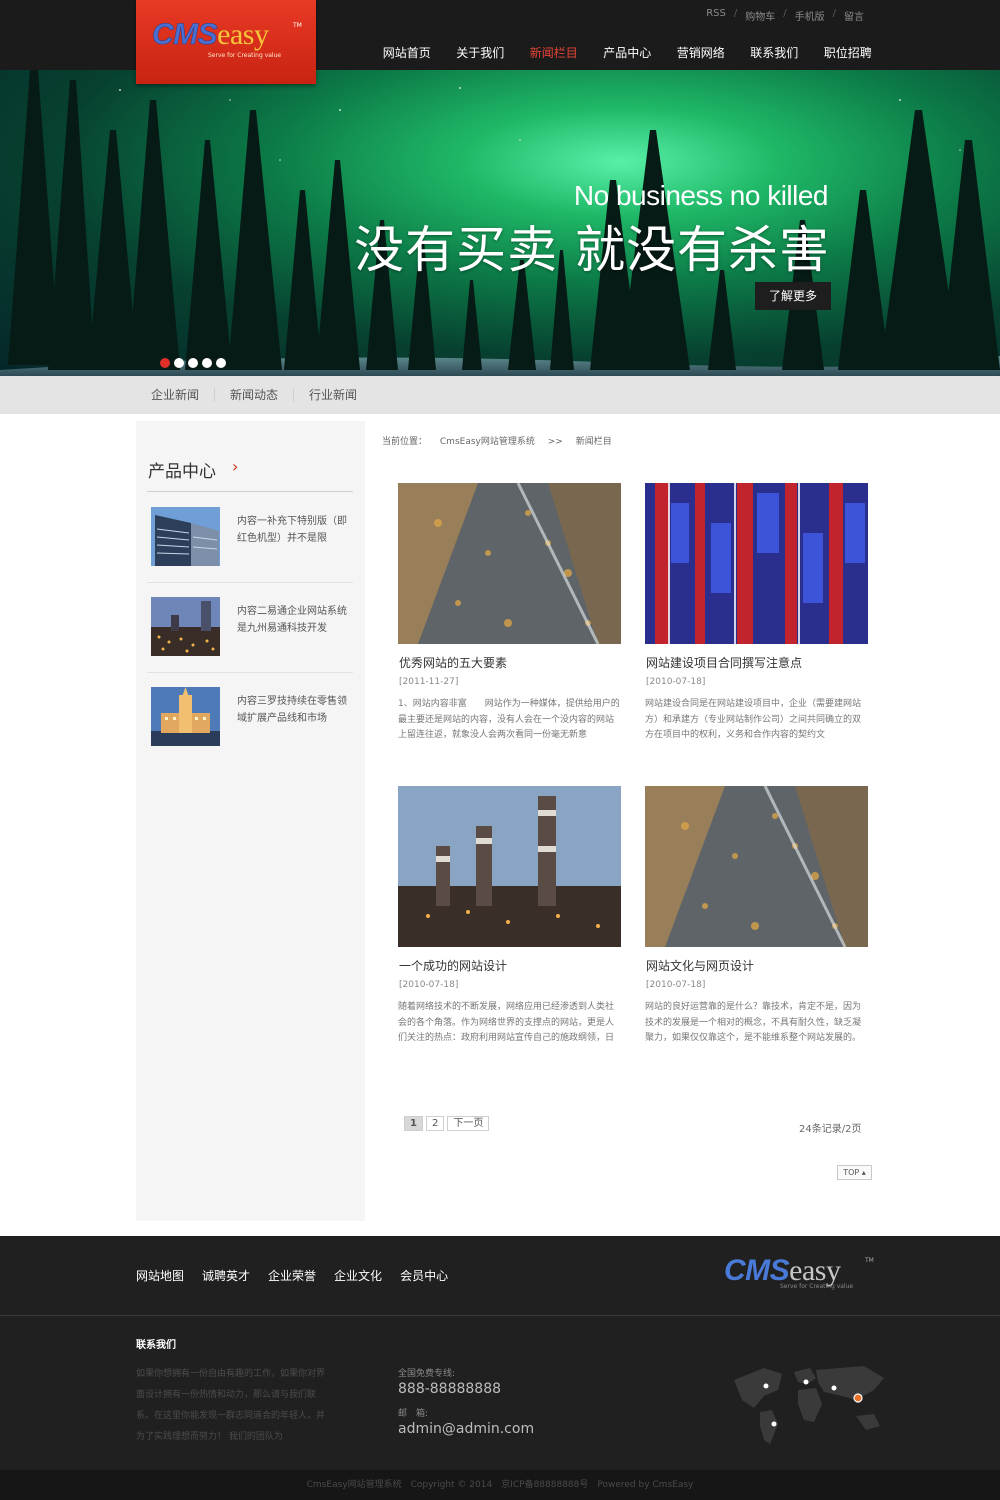 This screenshot has height=1500, width=1000. What do you see at coordinates (160, 1275) in the screenshot?
I see `footer-link-sitemap: 网站地图` at bounding box center [160, 1275].